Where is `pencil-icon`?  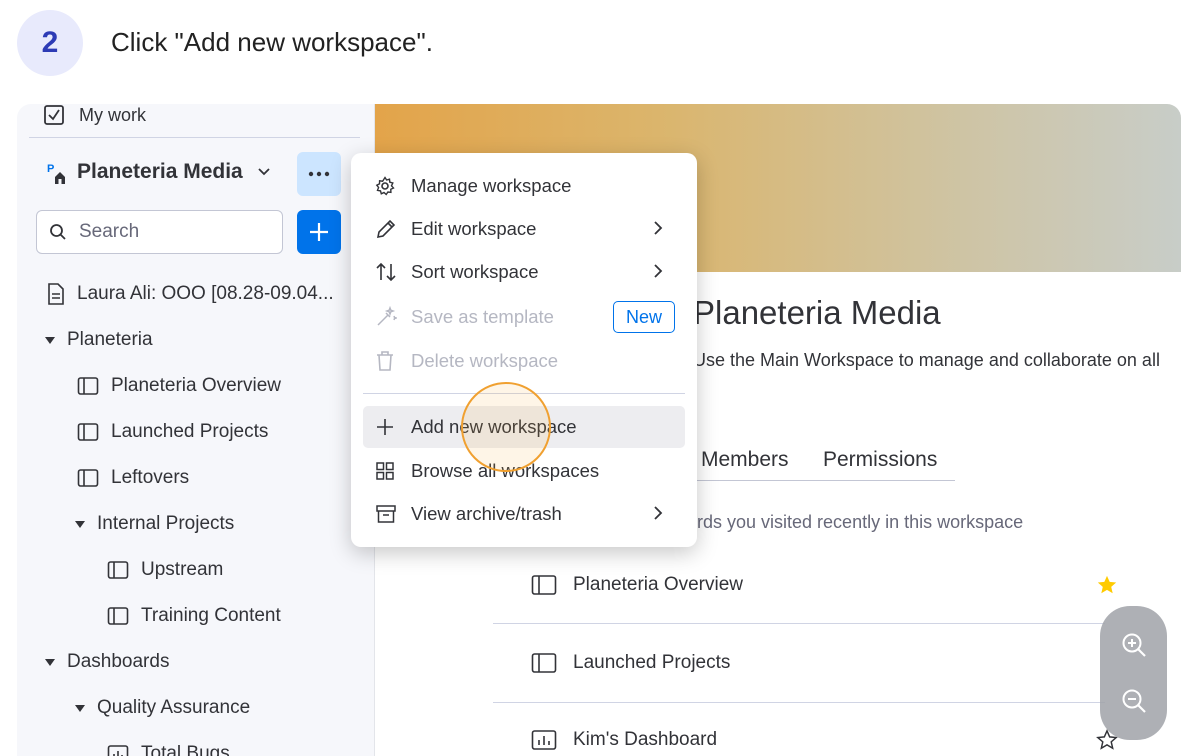 pencil-icon is located at coordinates (388, 229).